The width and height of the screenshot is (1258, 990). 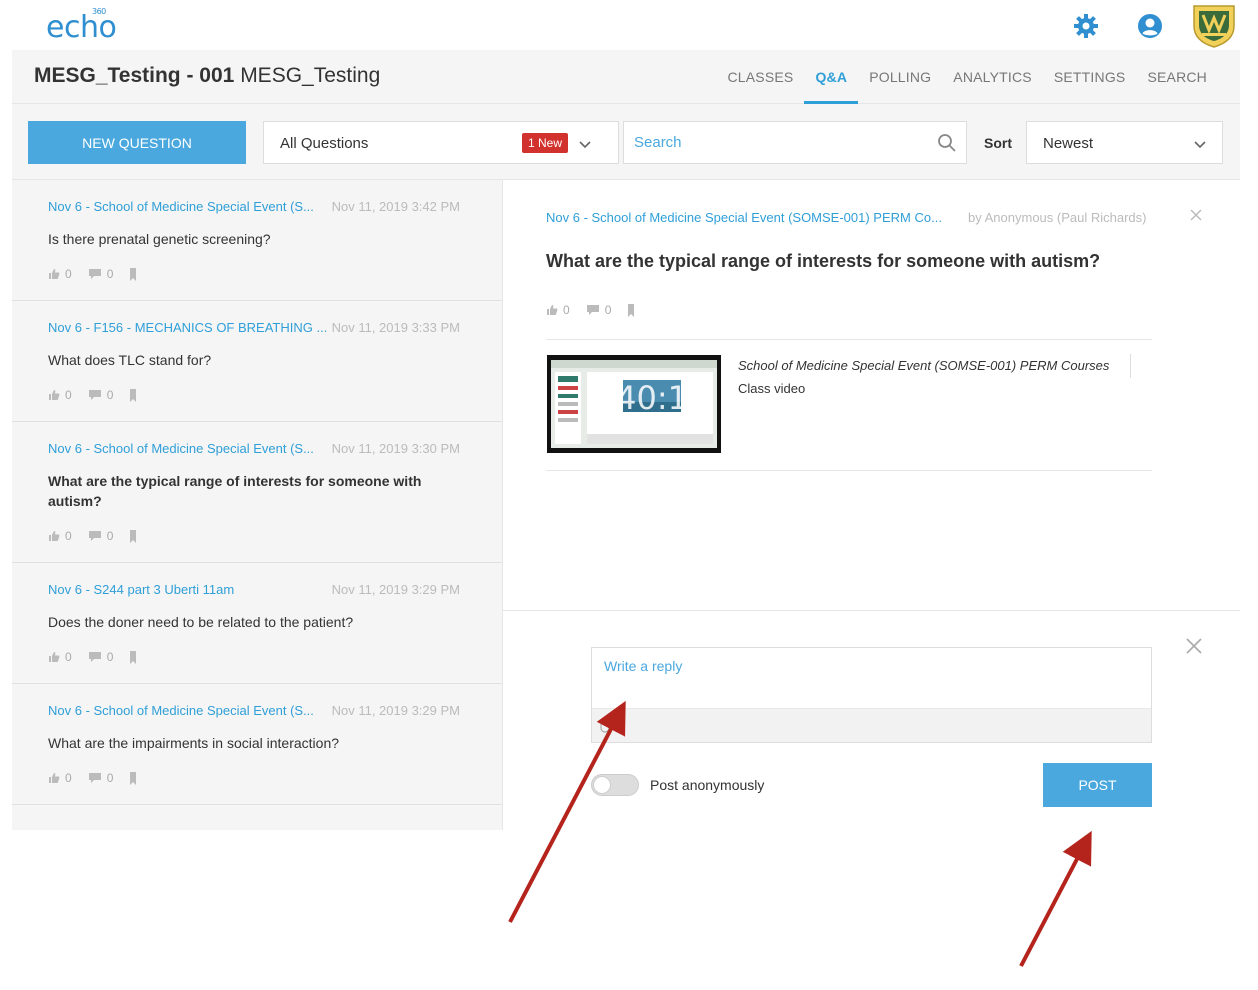 I want to click on reply-editor, so click(x=871, y=695).